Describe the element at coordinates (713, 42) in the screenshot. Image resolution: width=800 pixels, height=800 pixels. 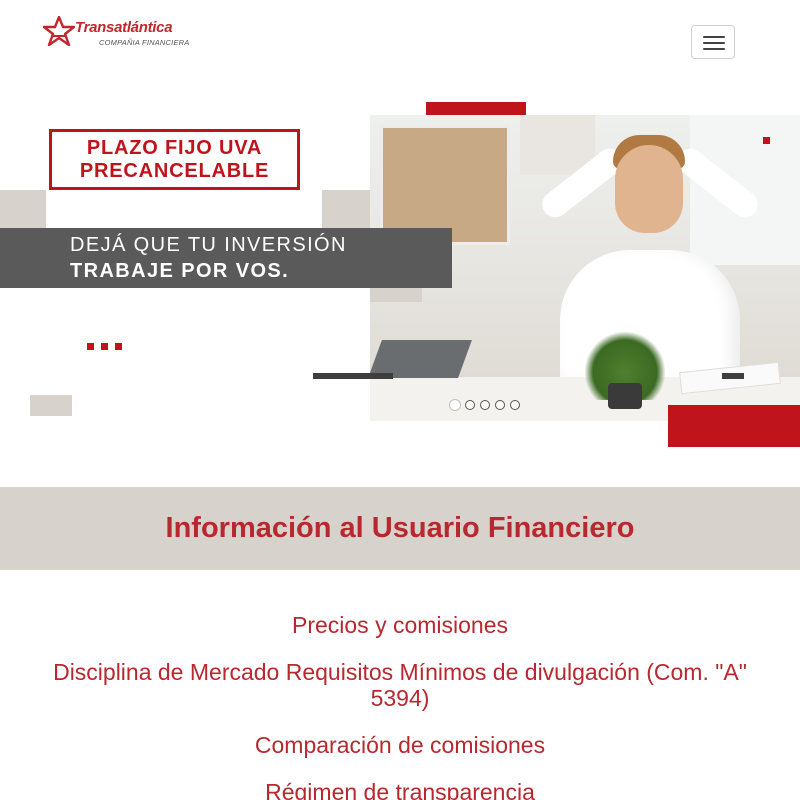
I see `hamburger-menu-icon` at that location.